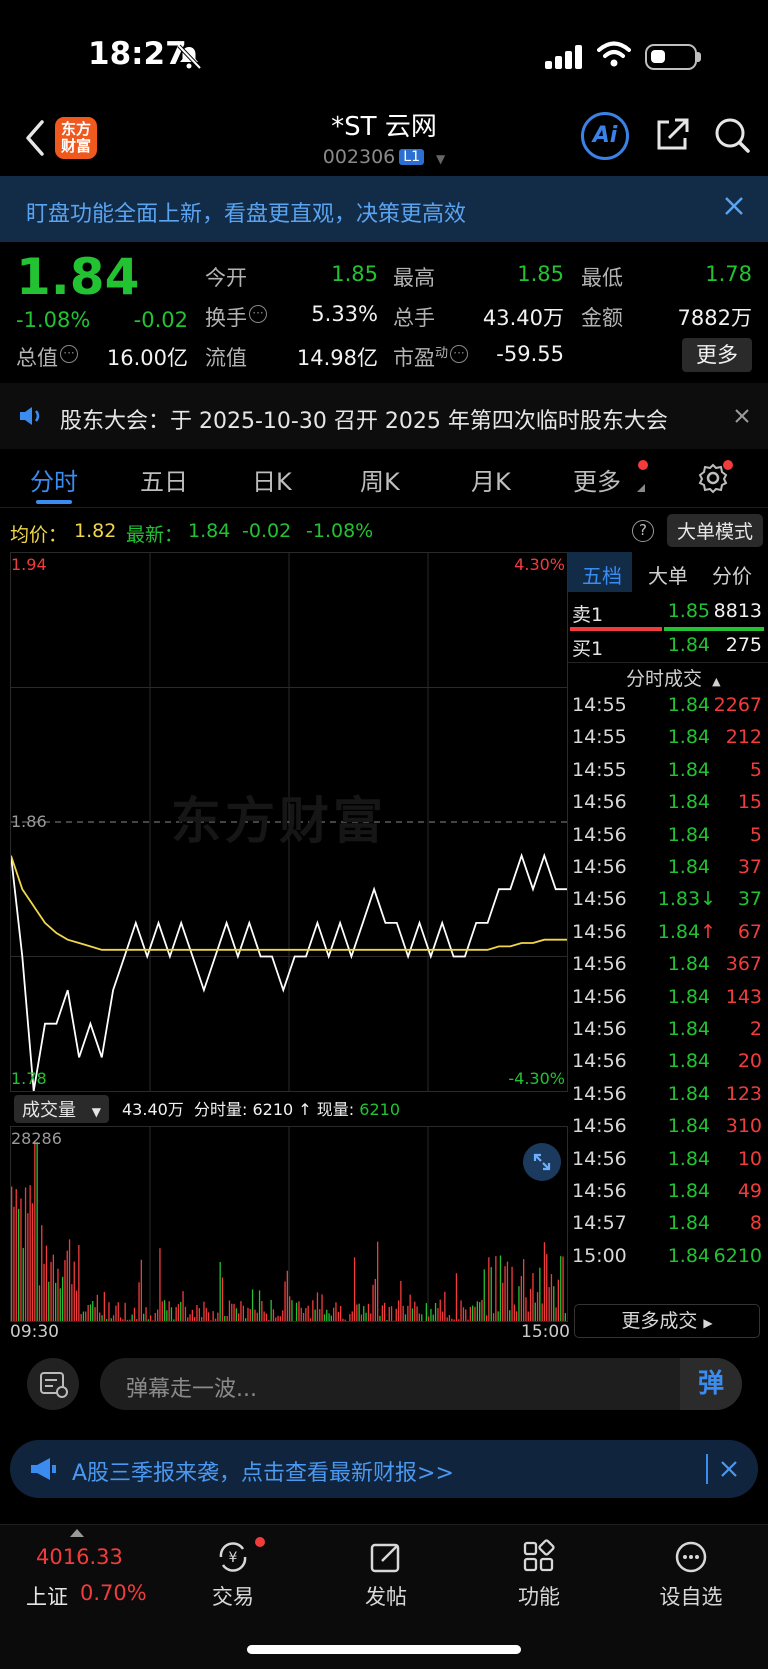  Describe the element at coordinates (732, 135) in the screenshot. I see `search-icon` at that location.